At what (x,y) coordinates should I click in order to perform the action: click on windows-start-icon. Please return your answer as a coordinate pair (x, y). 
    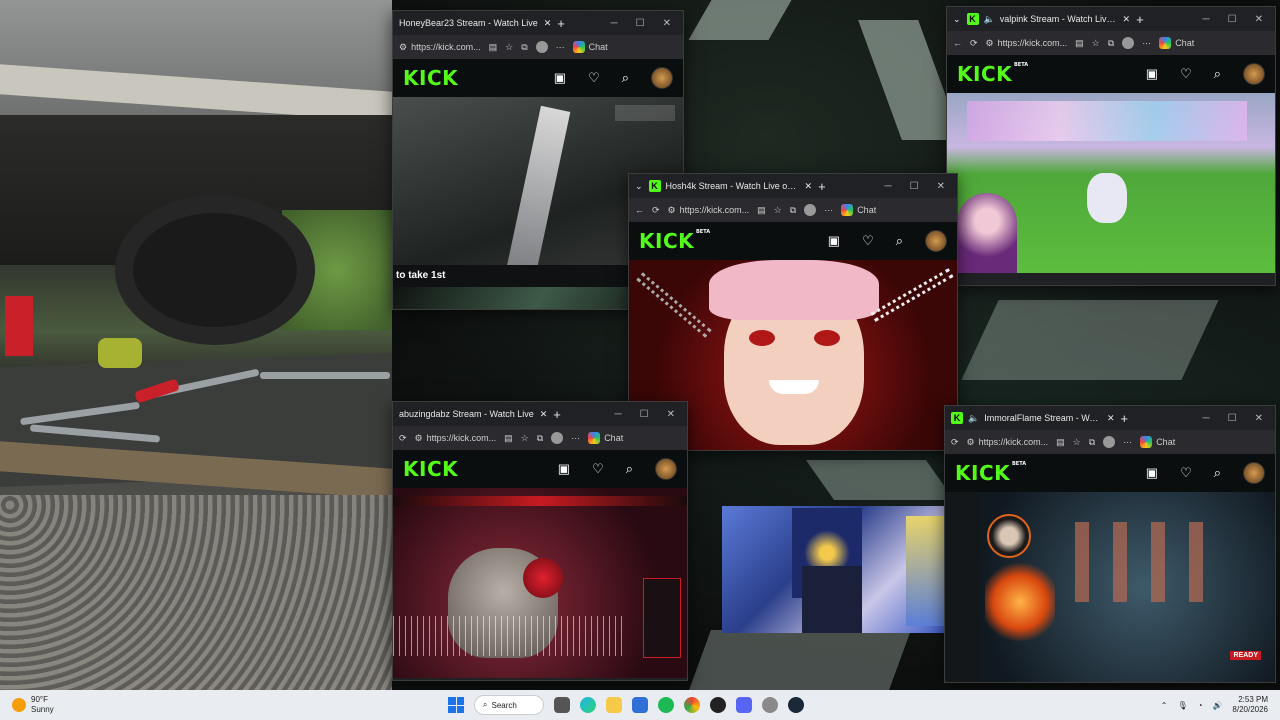
    Looking at the image, I should click on (456, 705).